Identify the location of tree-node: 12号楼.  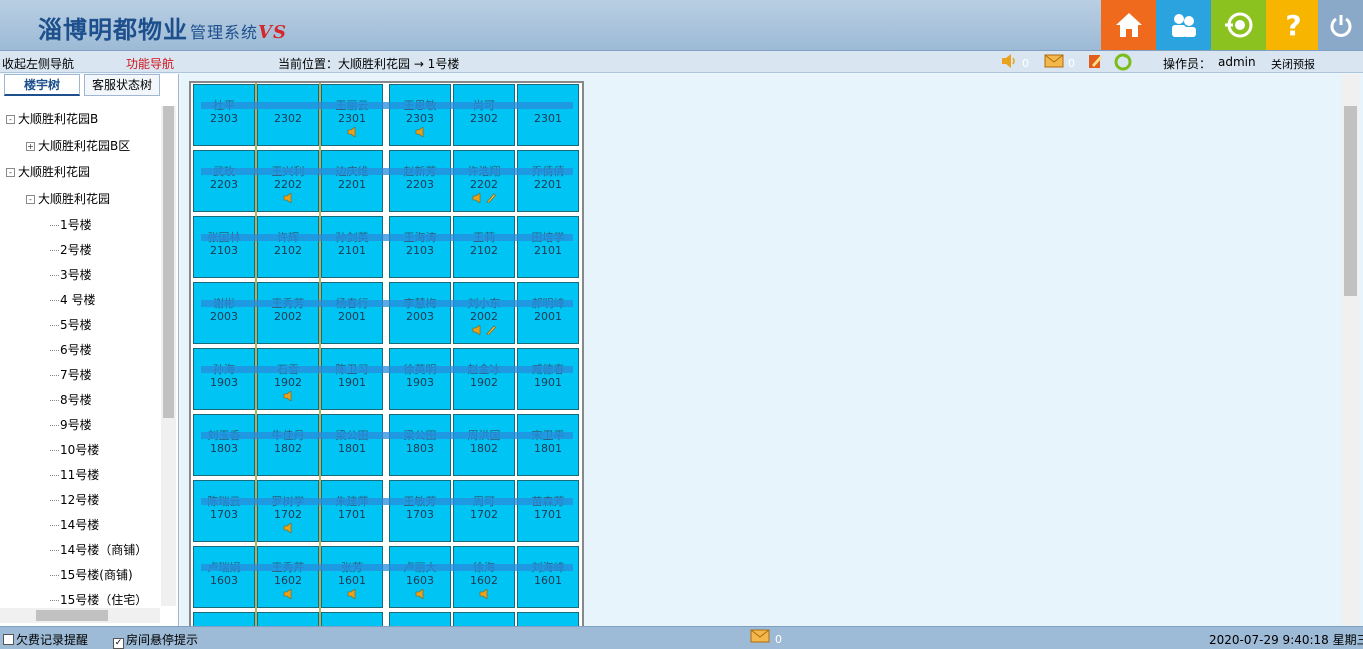
(74, 499).